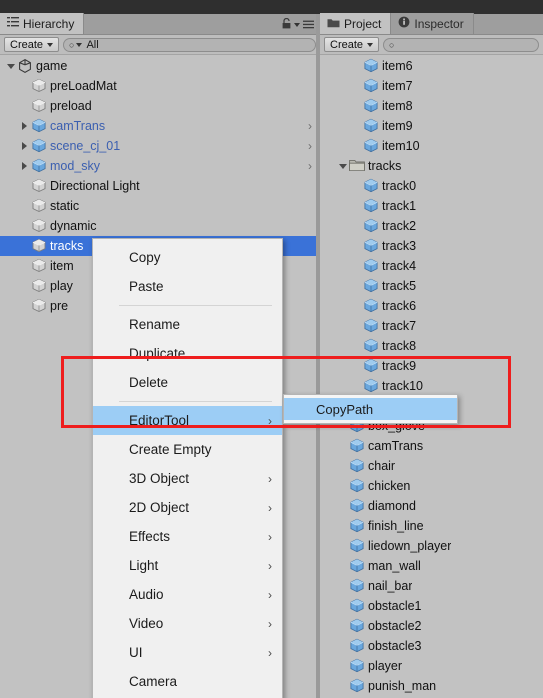 Image resolution: width=543 pixels, height=698 pixels. I want to click on tree-row-label: dynamic, so click(73, 226).